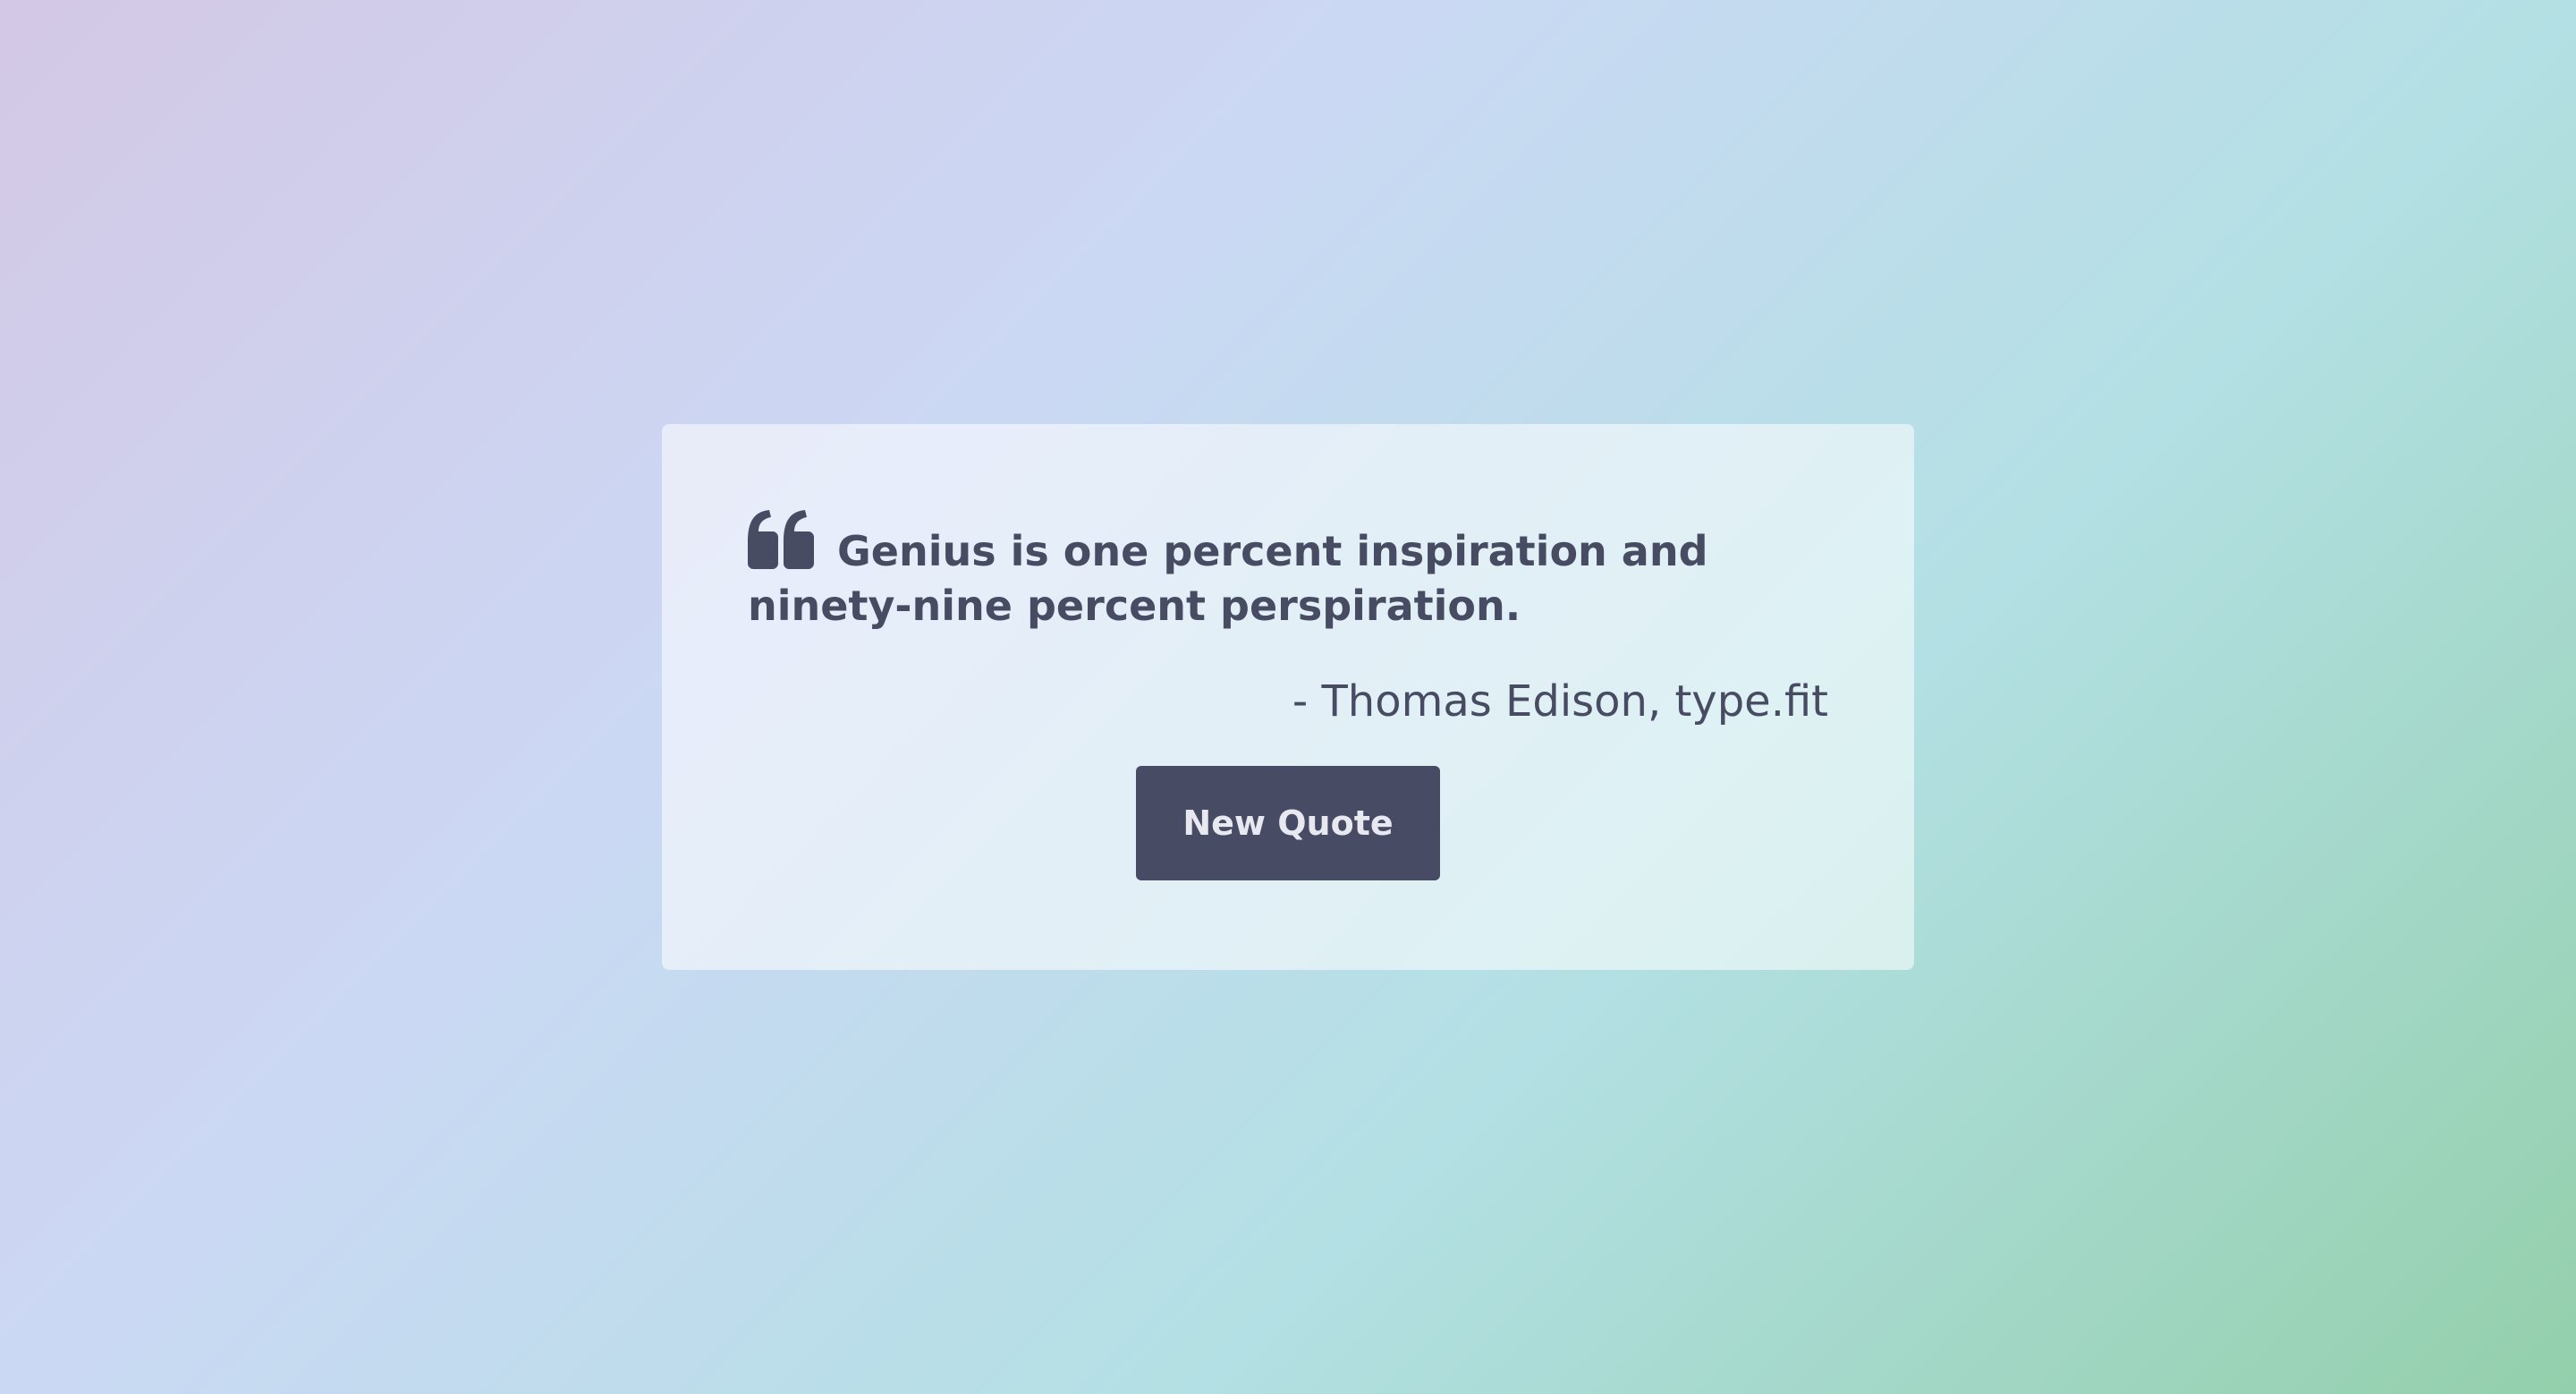 This screenshot has width=2576, height=1394. Describe the element at coordinates (781, 539) in the screenshot. I see `quote-left-icon` at that location.